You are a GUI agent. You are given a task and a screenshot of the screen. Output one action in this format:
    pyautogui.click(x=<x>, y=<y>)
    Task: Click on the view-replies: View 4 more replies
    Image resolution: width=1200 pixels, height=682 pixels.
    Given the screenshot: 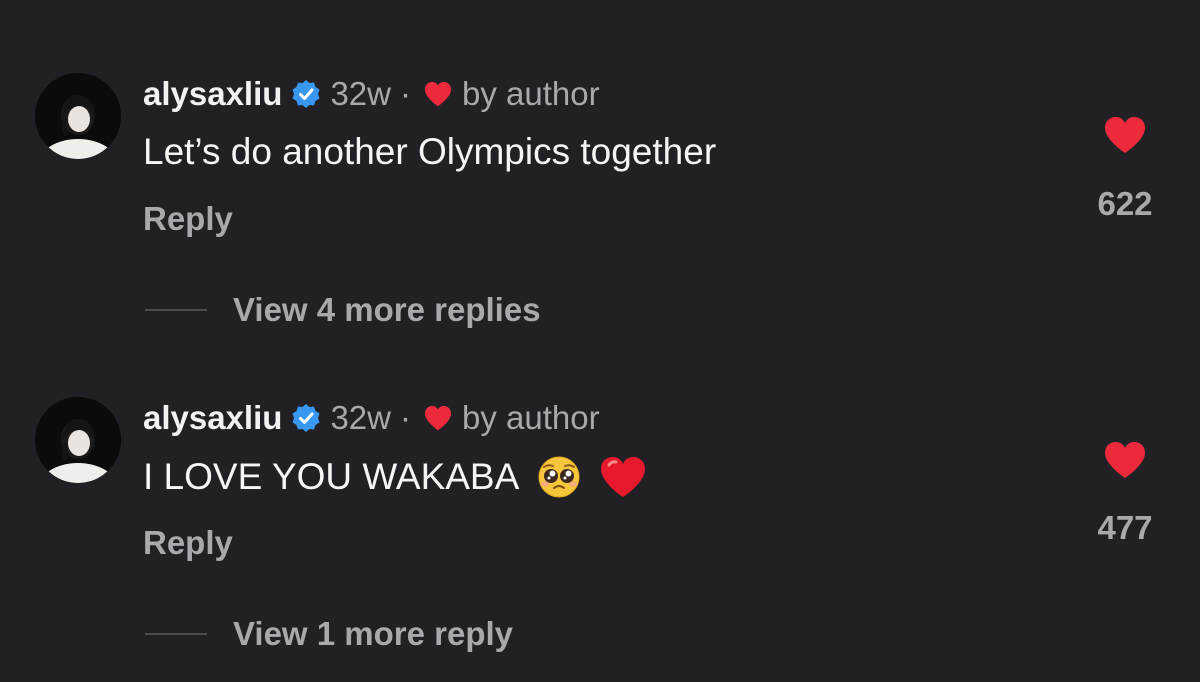 What is the action you would take?
    pyautogui.click(x=343, y=310)
    